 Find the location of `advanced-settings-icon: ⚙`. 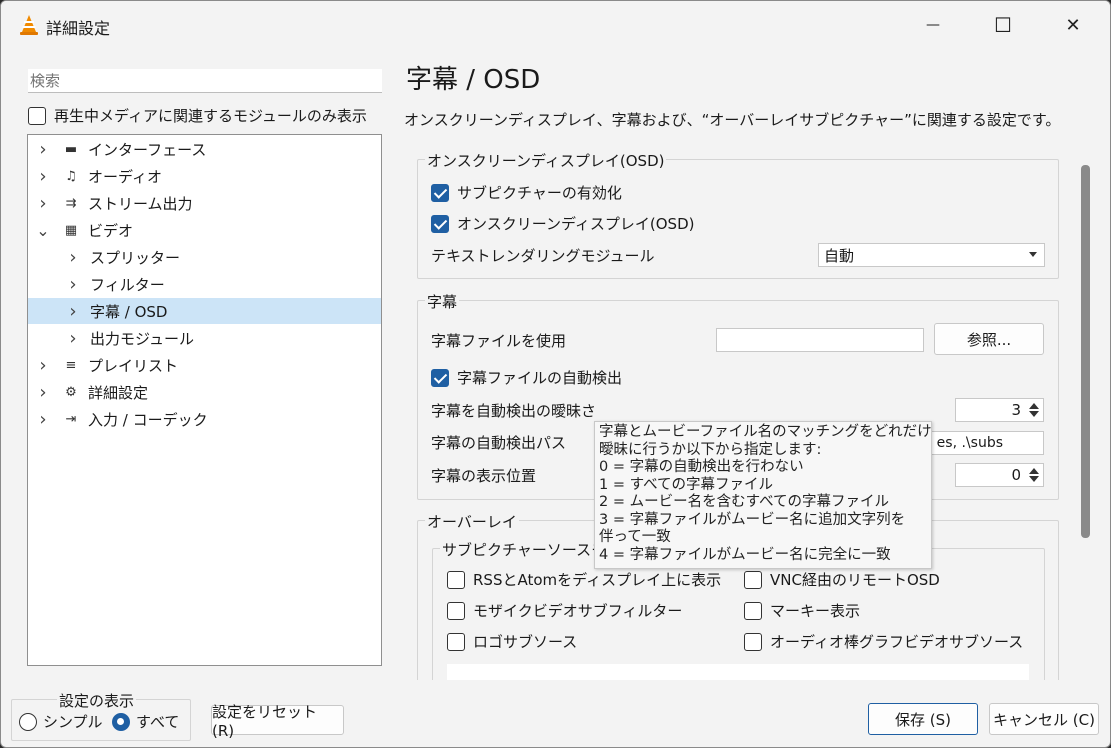

advanced-settings-icon: ⚙ is located at coordinates (71, 392).